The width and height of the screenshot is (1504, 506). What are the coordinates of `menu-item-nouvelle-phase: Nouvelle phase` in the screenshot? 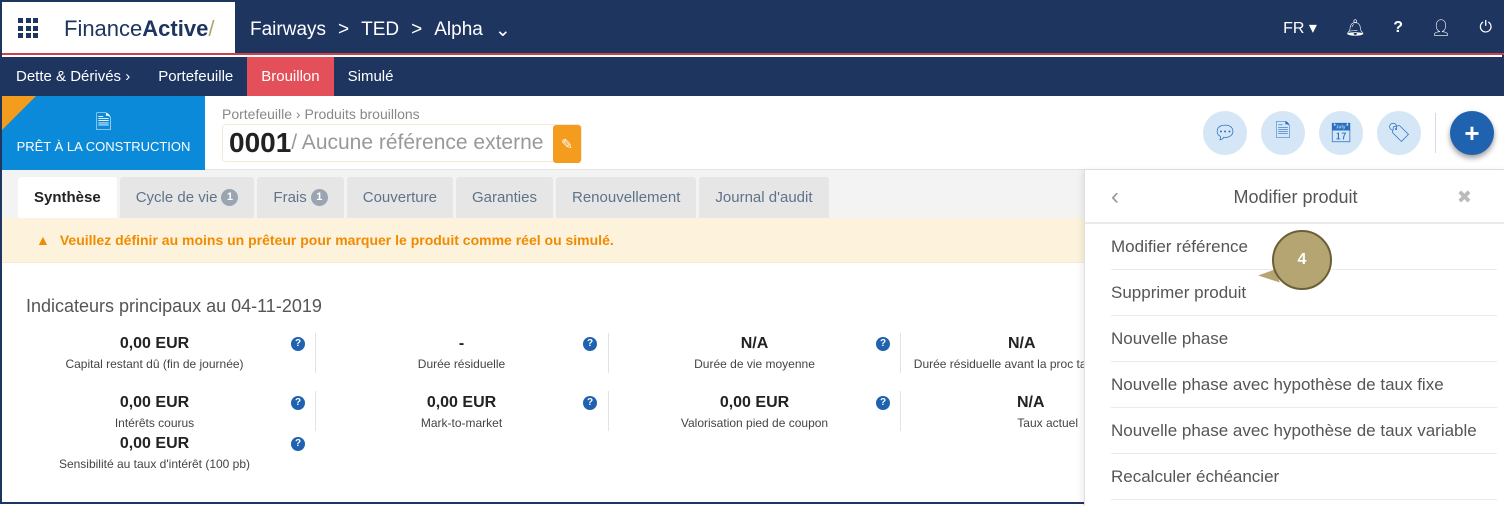 It's located at (1304, 339).